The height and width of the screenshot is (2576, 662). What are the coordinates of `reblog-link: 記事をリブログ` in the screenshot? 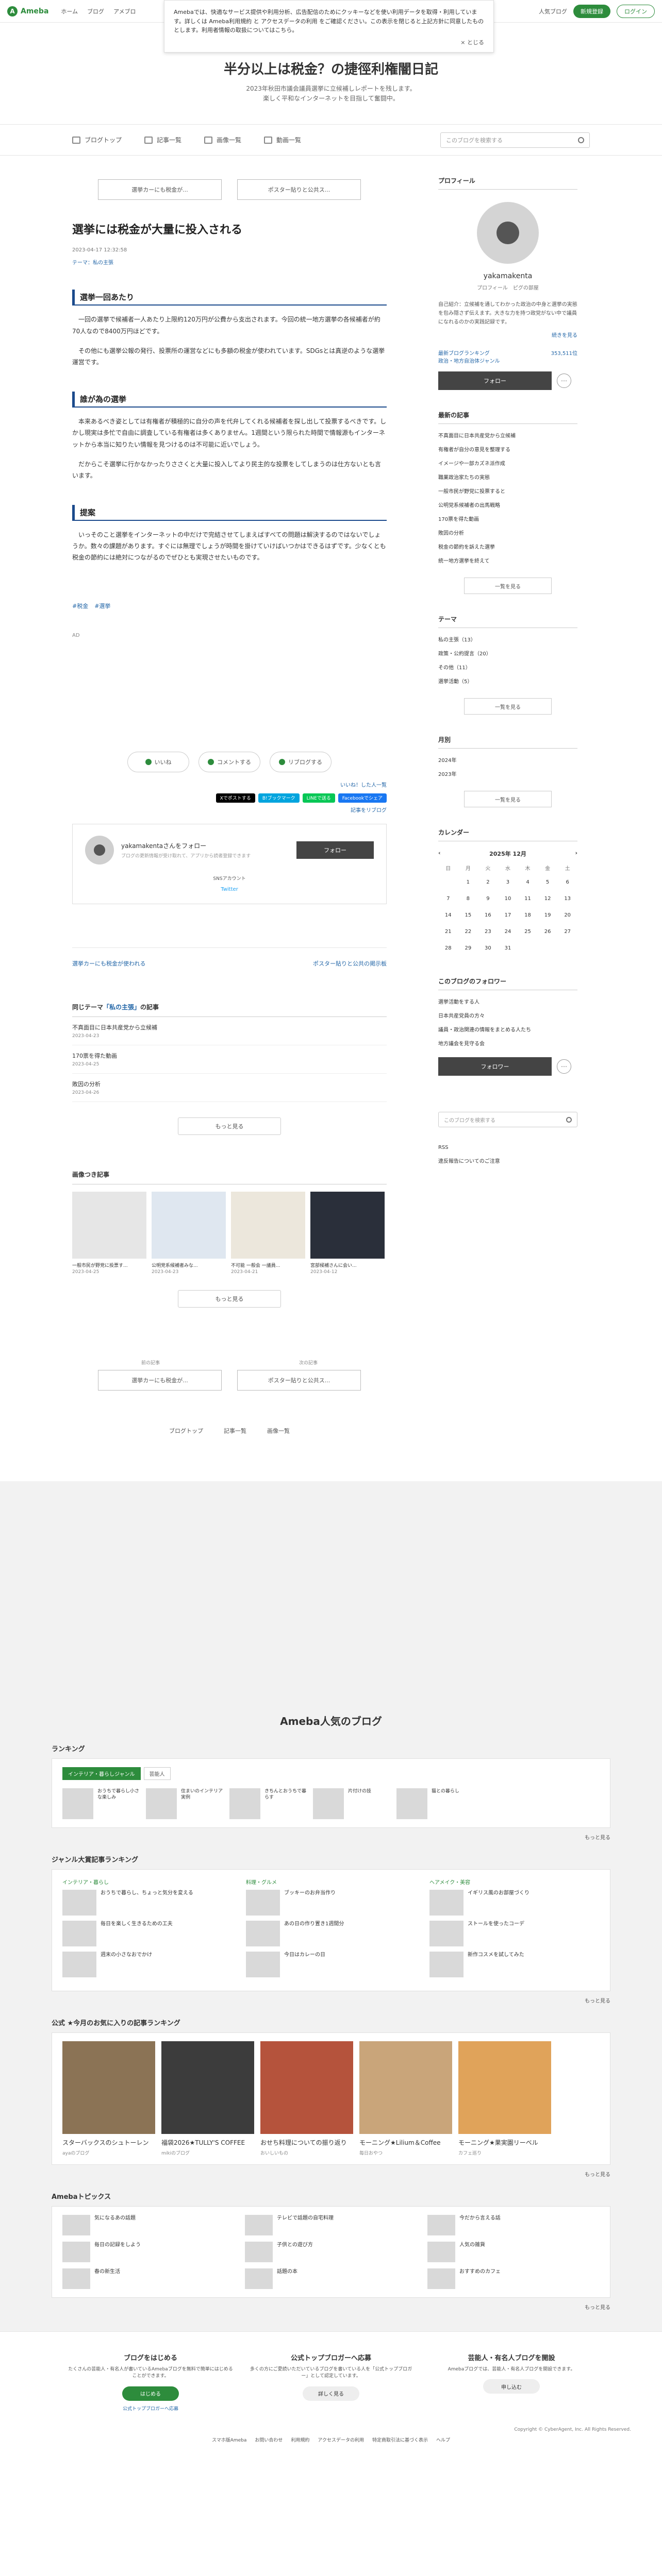 It's located at (229, 810).